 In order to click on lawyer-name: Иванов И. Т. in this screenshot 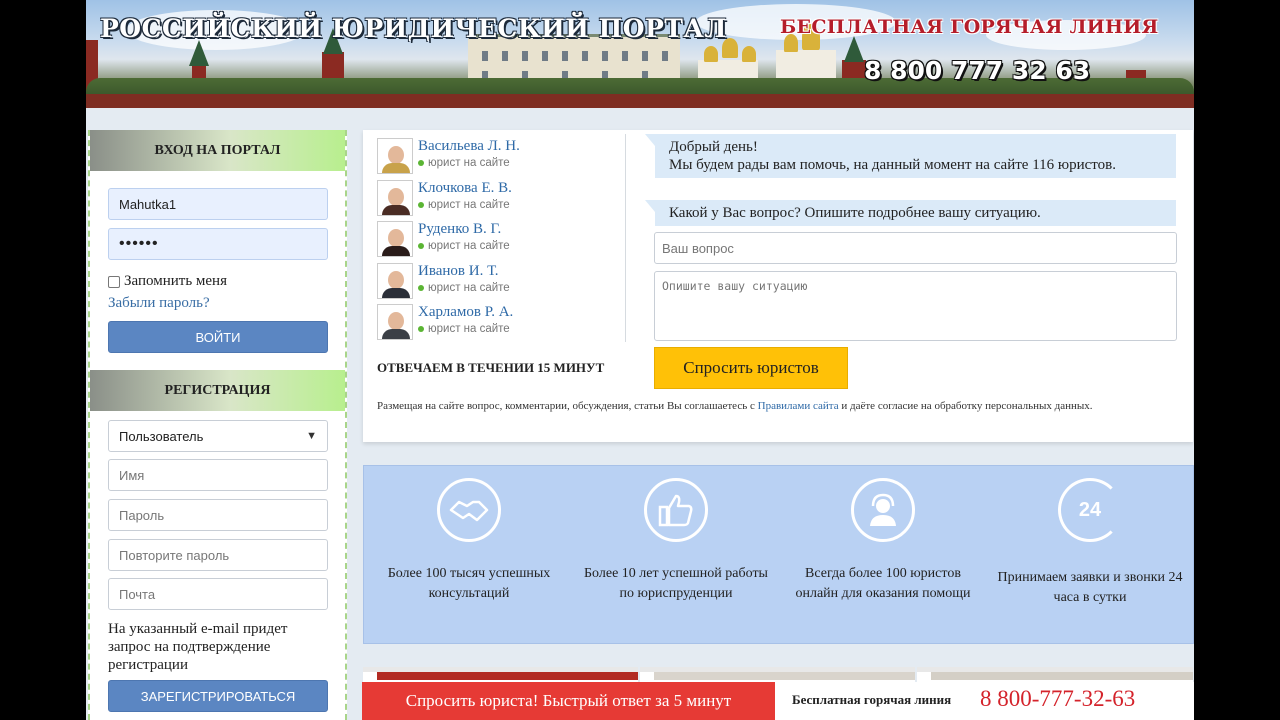, I will do `click(464, 271)`.